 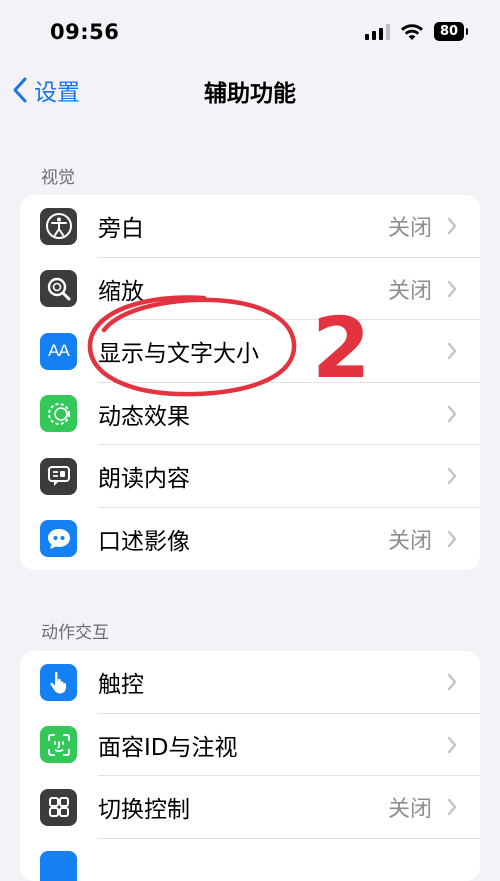 What do you see at coordinates (121, 682) in the screenshot?
I see `row-label: 触控` at bounding box center [121, 682].